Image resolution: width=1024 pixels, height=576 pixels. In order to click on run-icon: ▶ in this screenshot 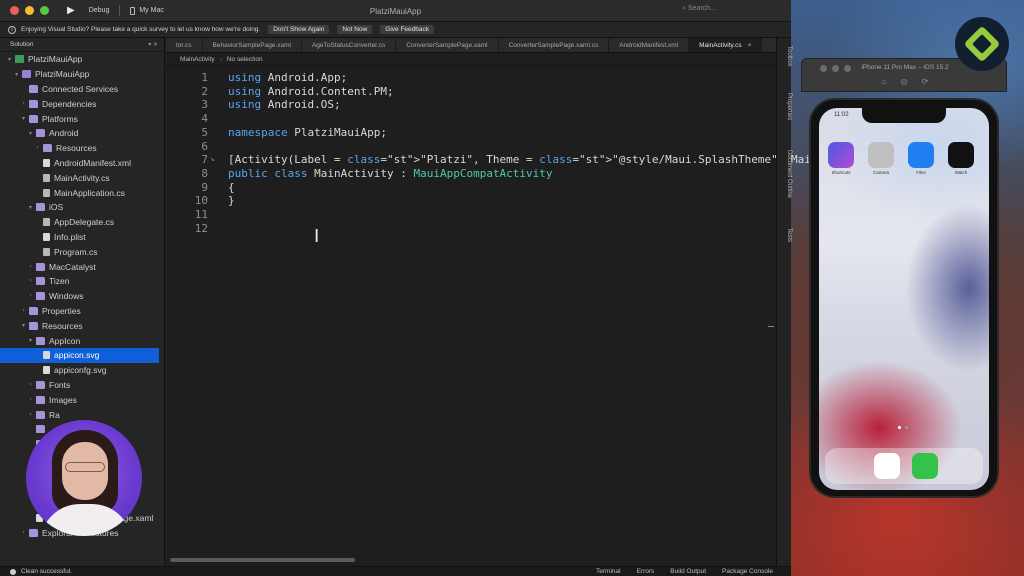, I will do `click(71, 10)`.